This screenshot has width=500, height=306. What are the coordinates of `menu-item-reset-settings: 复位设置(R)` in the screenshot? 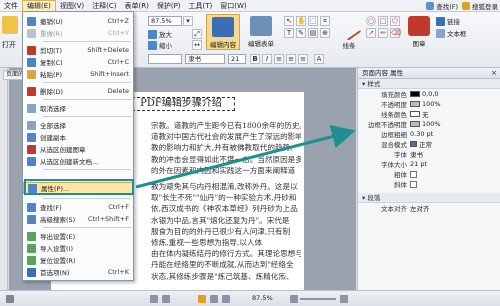 It's located at (78, 260).